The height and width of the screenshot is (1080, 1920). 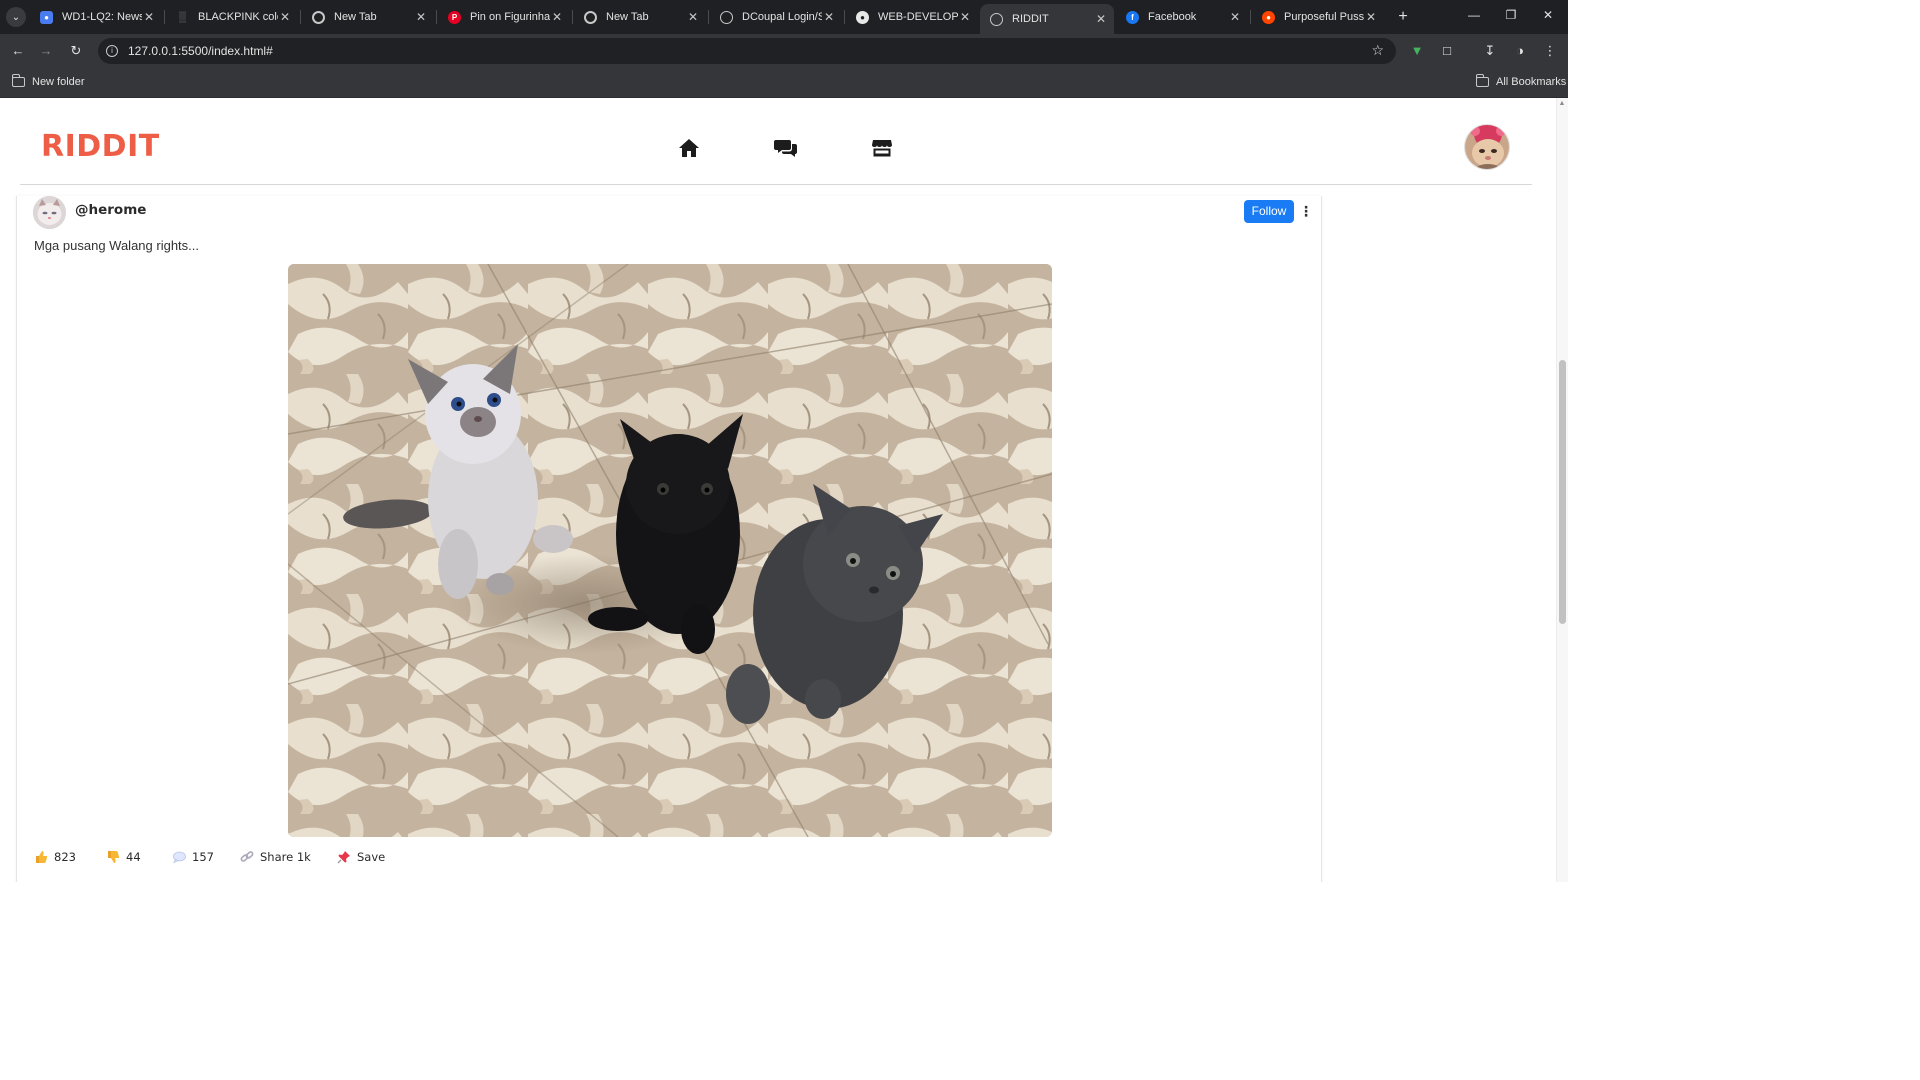 What do you see at coordinates (65, 857) in the screenshot?
I see `like-count: 823` at bounding box center [65, 857].